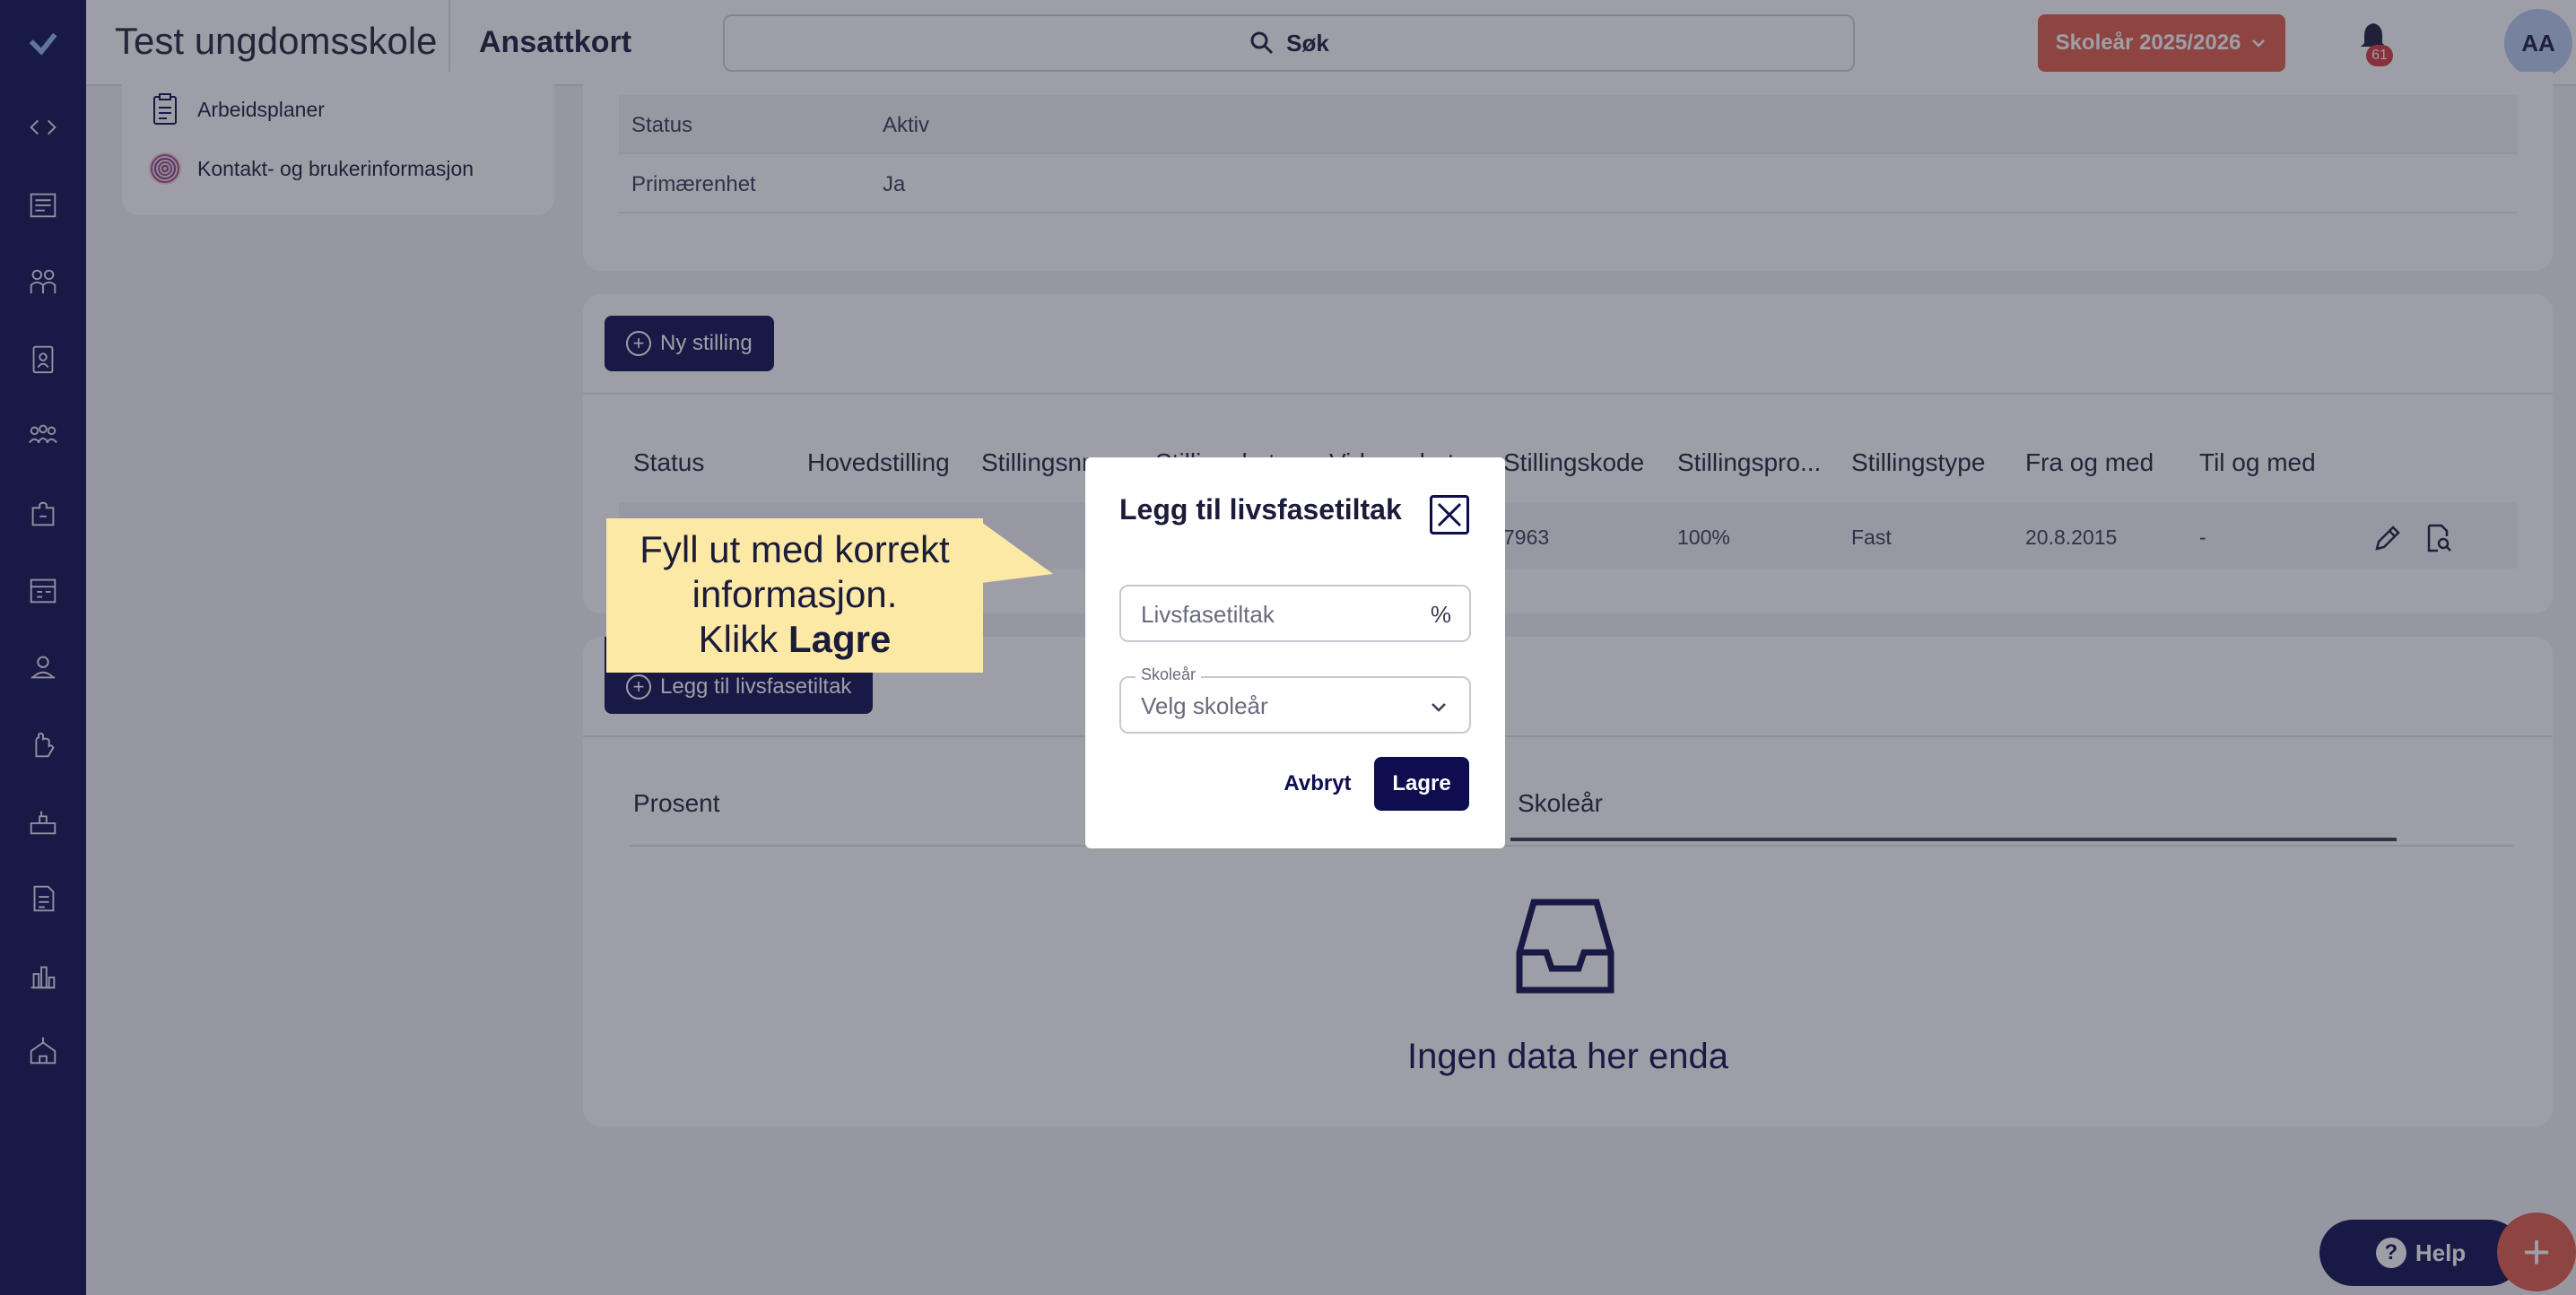 The height and width of the screenshot is (1295, 2576). What do you see at coordinates (1449, 515) in the screenshot?
I see `close-icon` at bounding box center [1449, 515].